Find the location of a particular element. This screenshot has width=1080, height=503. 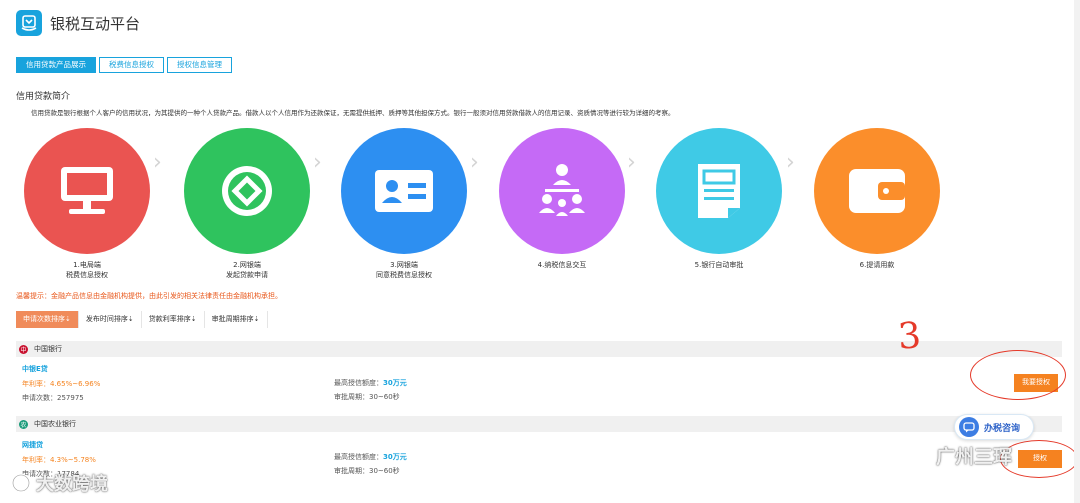

step-4: 4.纳税信息交互 is located at coordinates (562, 199).